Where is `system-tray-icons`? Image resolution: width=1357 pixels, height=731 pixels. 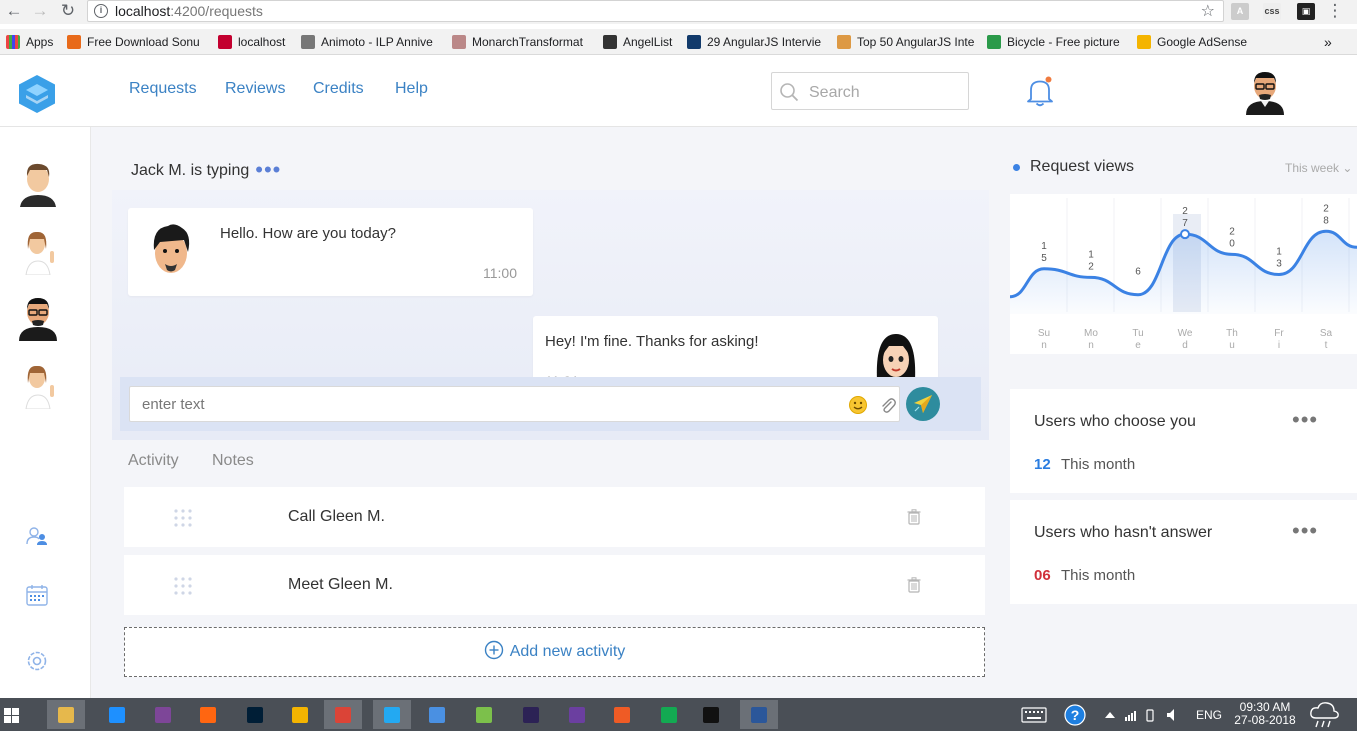
system-tray-icons is located at coordinates (1145, 715).